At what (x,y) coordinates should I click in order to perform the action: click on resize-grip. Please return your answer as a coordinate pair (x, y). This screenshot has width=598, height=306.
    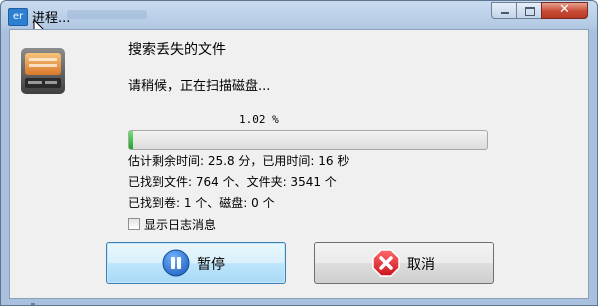
    Looking at the image, I should click on (33, 304).